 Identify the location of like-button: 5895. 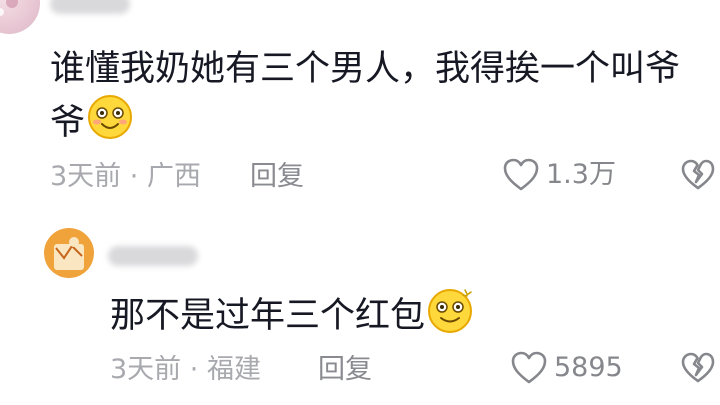
(566, 368).